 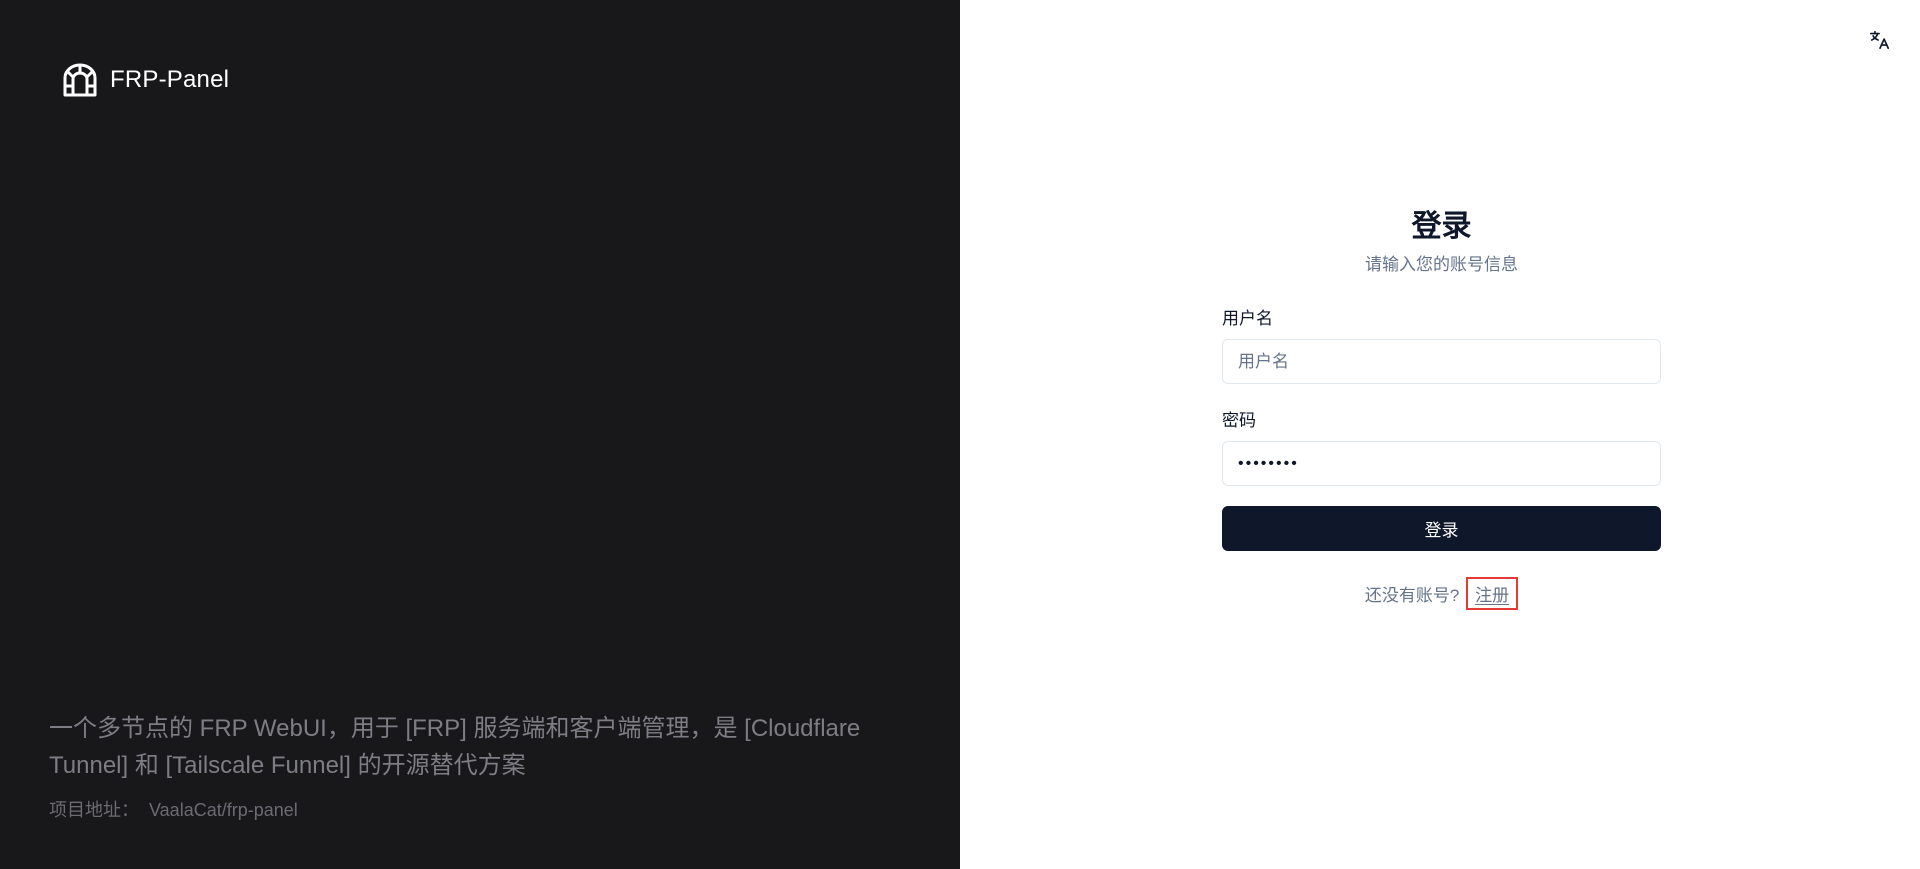 I want to click on translate-icon, so click(x=1880, y=42).